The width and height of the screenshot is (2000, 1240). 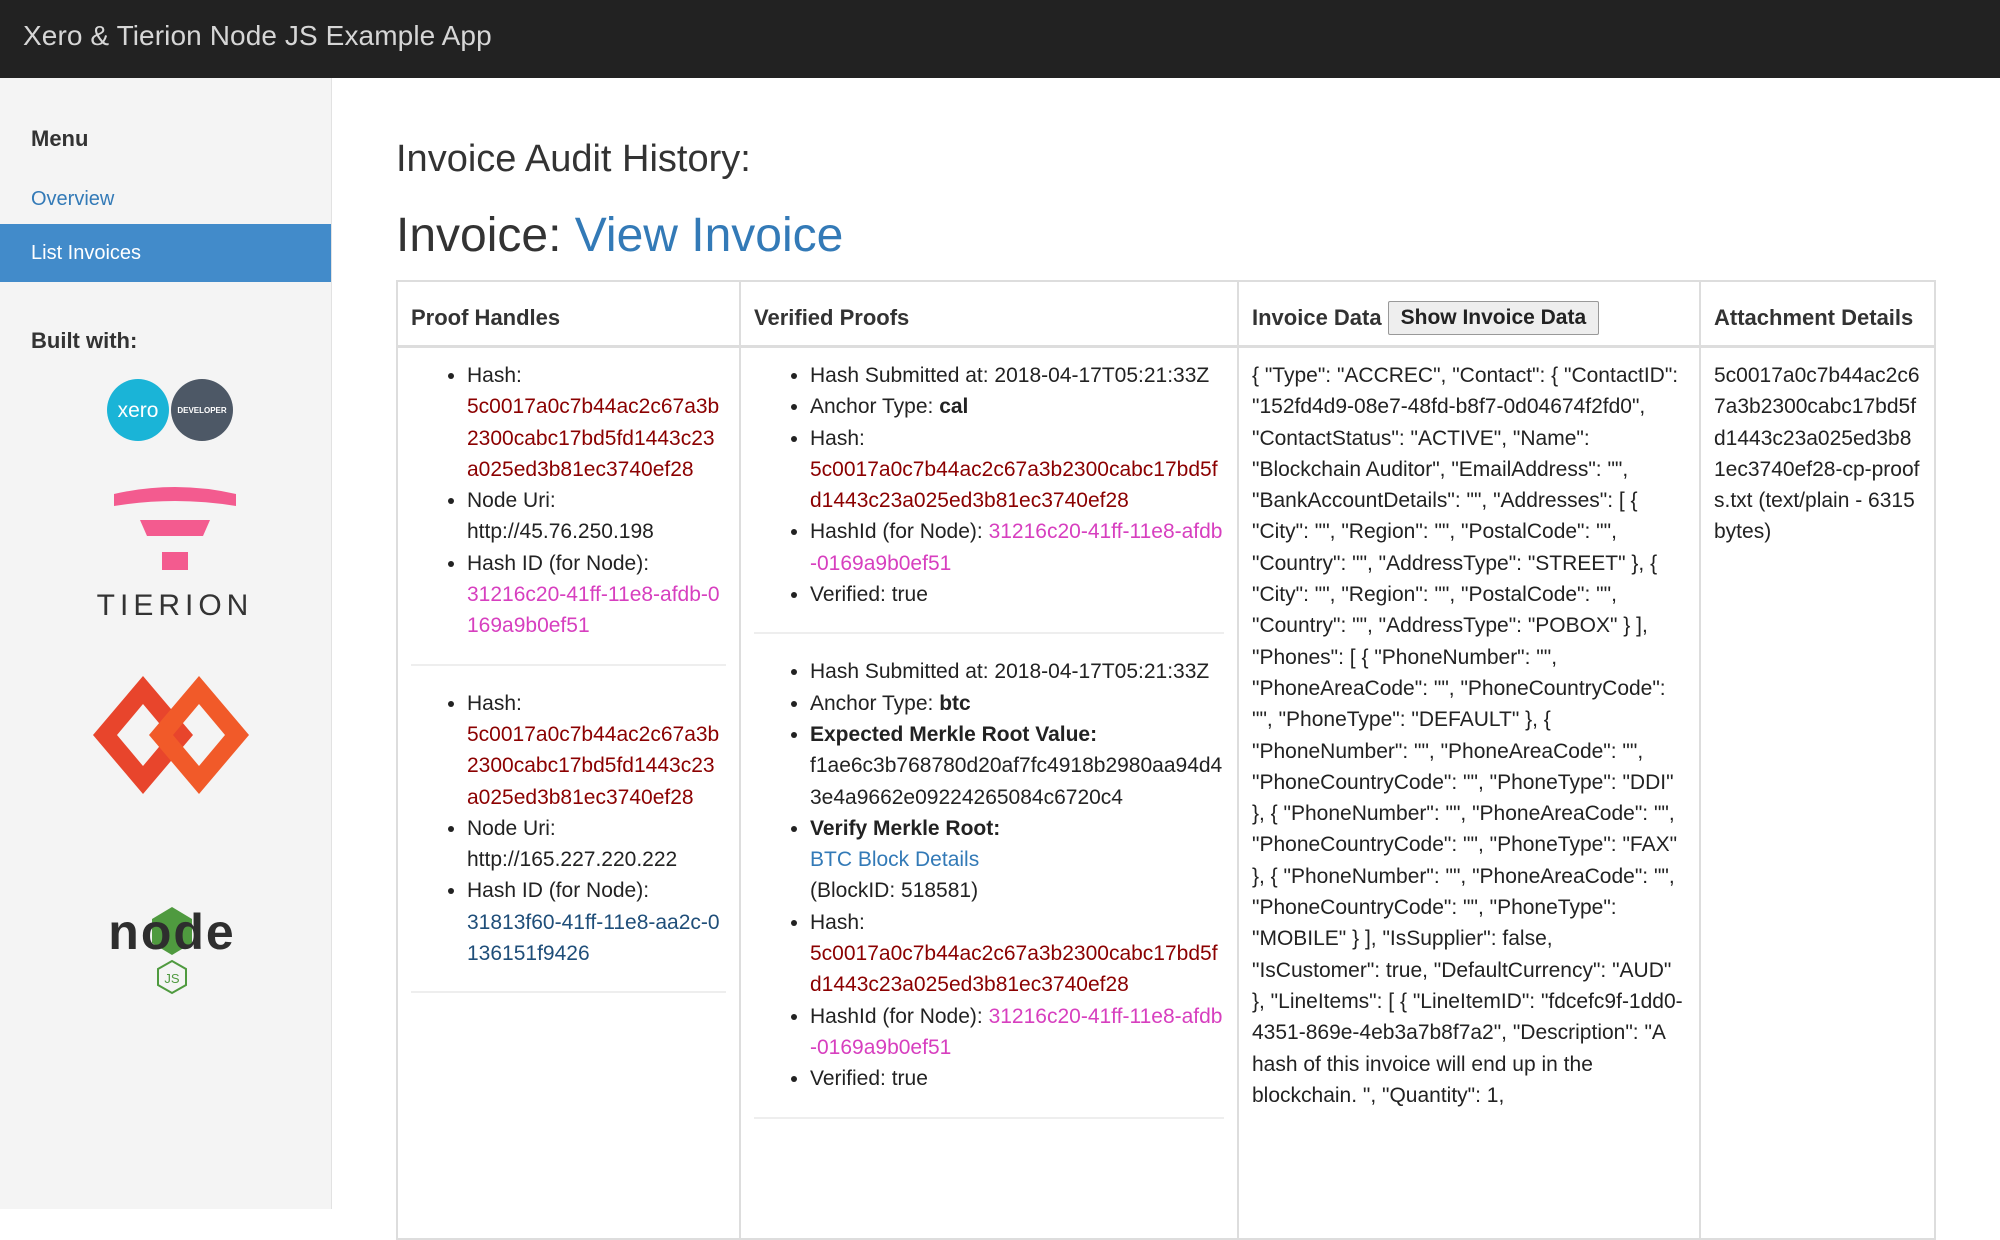 I want to click on invoice-heading: Invoice: View Invoice, so click(x=619, y=235).